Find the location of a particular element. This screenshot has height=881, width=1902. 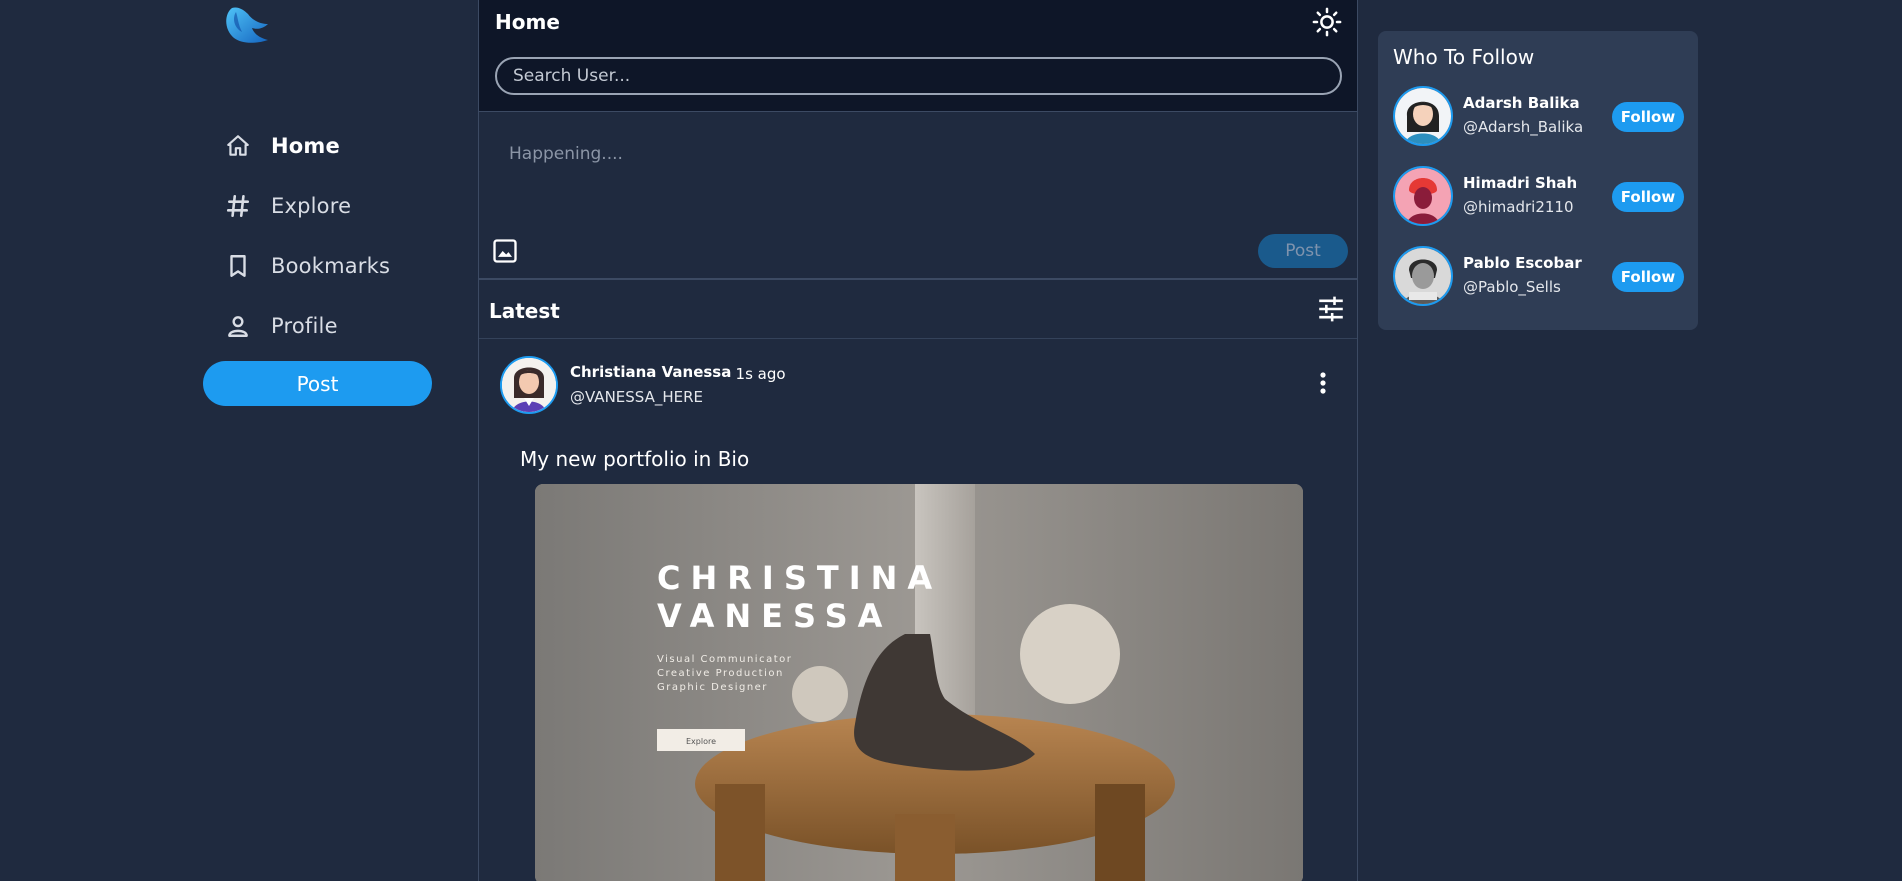

follow-user-handle: @himadri2110 is located at coordinates (1518, 207).